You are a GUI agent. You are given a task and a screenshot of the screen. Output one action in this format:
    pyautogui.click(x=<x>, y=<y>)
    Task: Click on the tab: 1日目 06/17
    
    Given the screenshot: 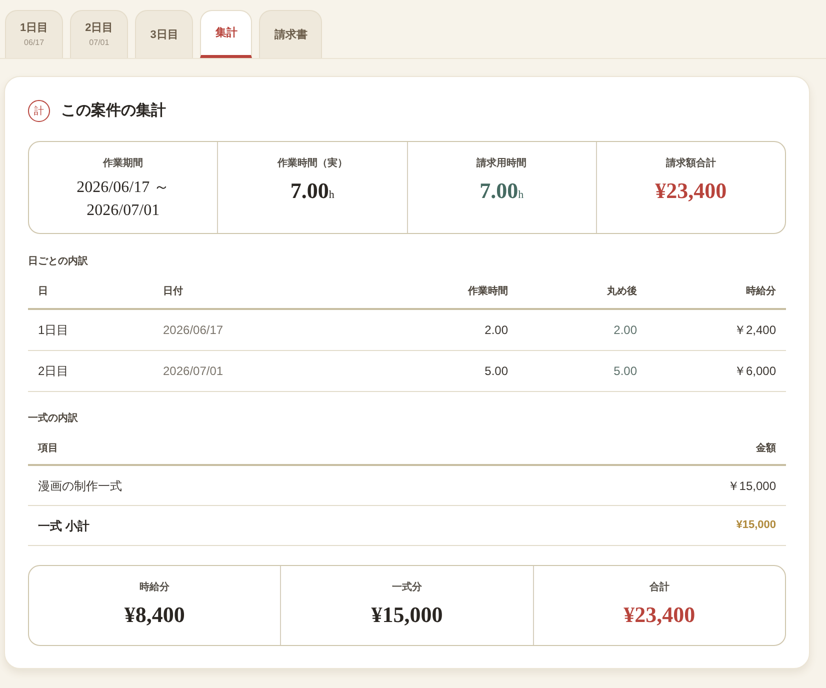 What is the action you would take?
    pyautogui.click(x=34, y=34)
    